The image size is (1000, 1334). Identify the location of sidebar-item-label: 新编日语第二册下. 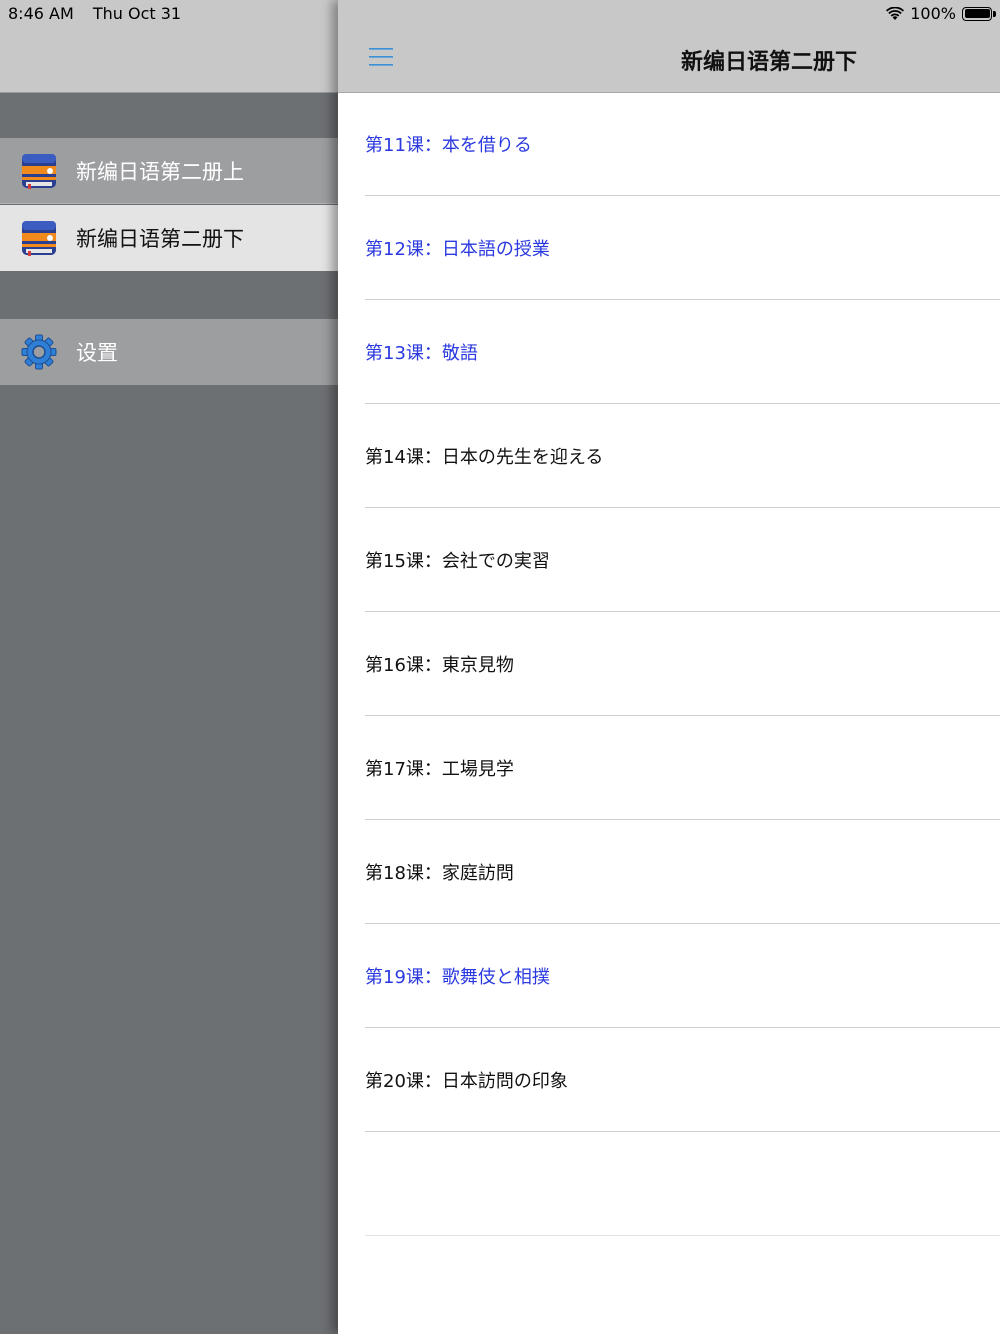
(160, 239).